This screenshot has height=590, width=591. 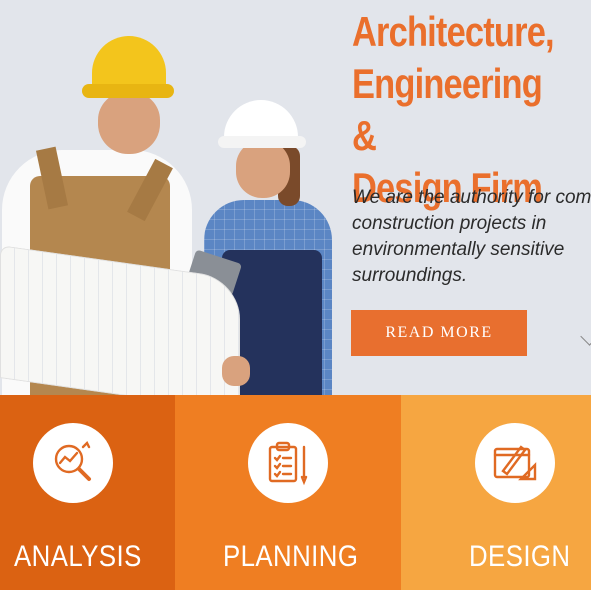 What do you see at coordinates (263, 169) in the screenshot?
I see `worker2-head` at bounding box center [263, 169].